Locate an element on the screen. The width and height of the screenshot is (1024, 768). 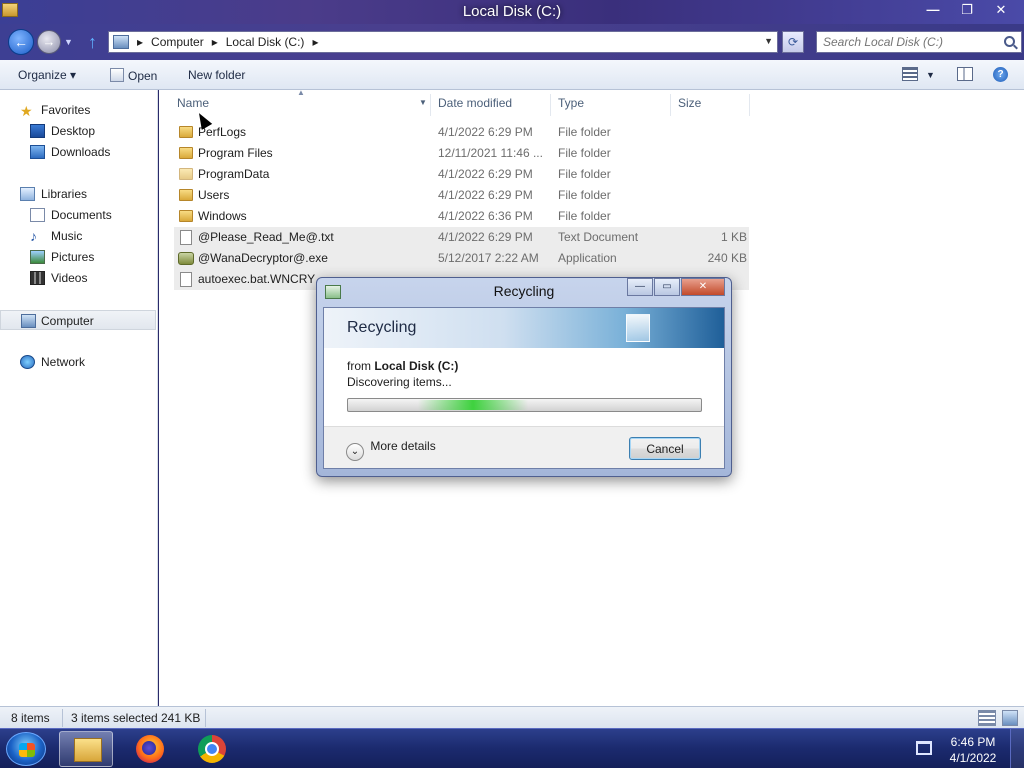
chrome-icon is located at coordinates (212, 749).